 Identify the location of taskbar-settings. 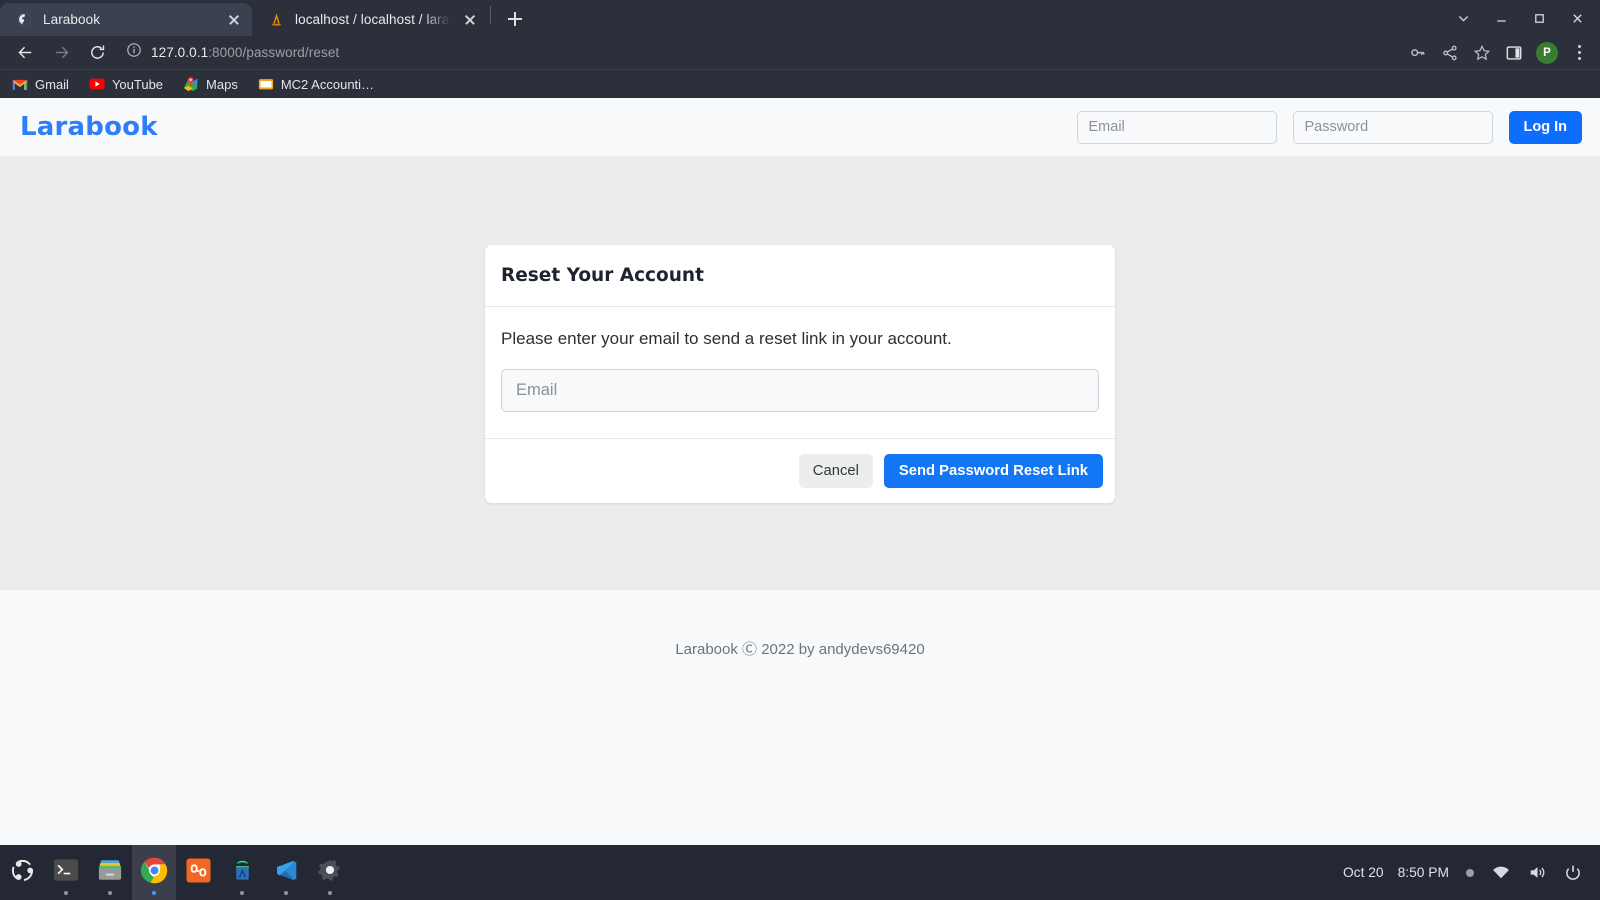
(330, 872).